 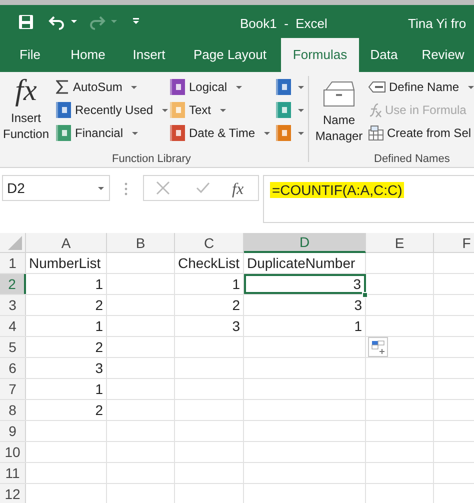 What do you see at coordinates (13, 284) in the screenshot?
I see `row-header: 2` at bounding box center [13, 284].